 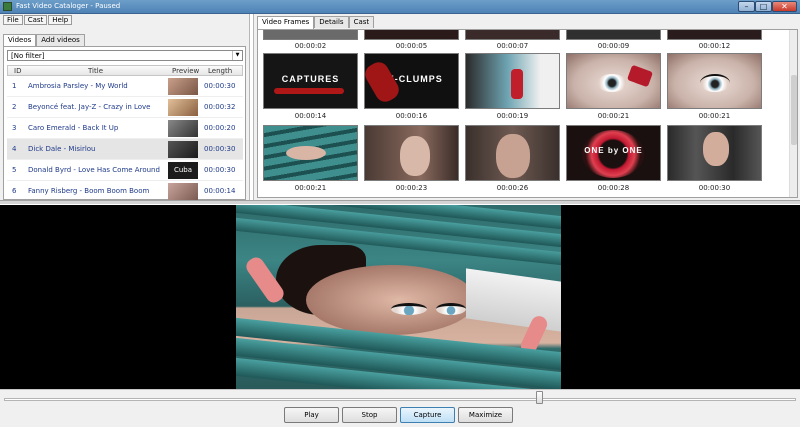 I want to click on row-length: 00:00:32, so click(x=220, y=107).